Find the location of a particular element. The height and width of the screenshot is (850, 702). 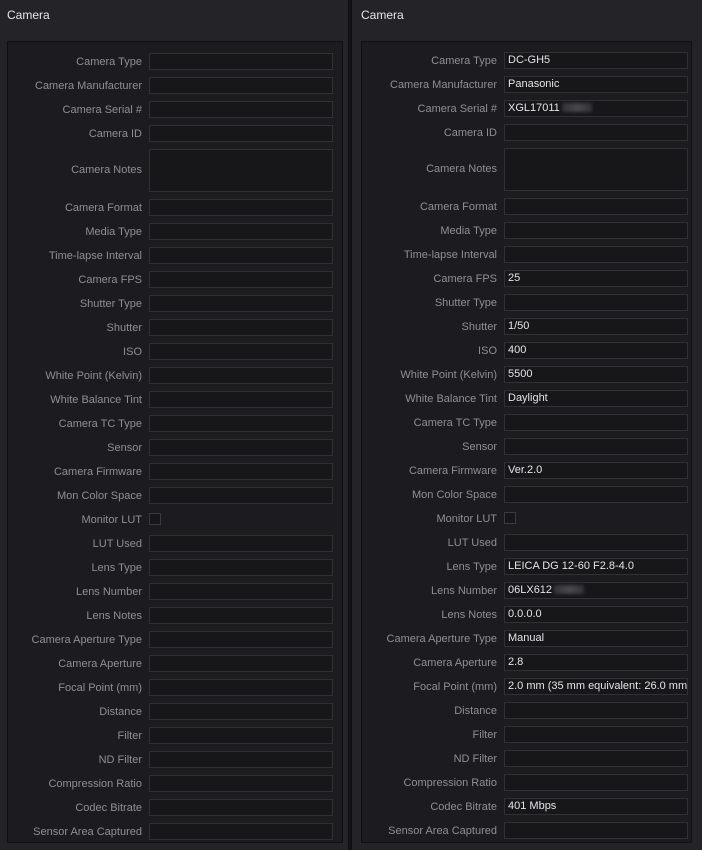

lens-notes-field: 0.0.0.0 is located at coordinates (596, 614).